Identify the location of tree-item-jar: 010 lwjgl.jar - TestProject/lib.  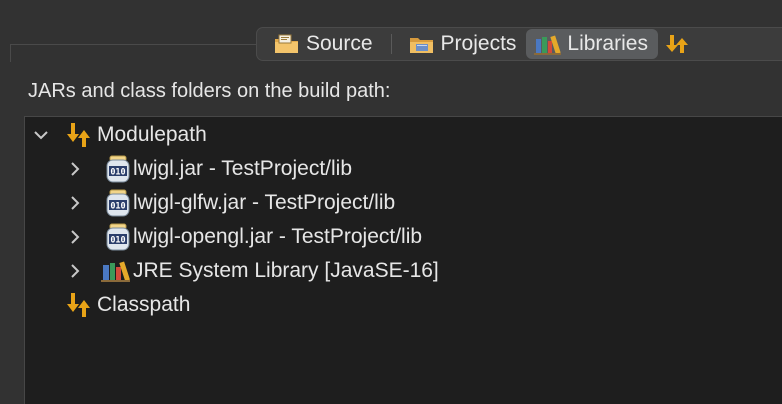
(209, 169).